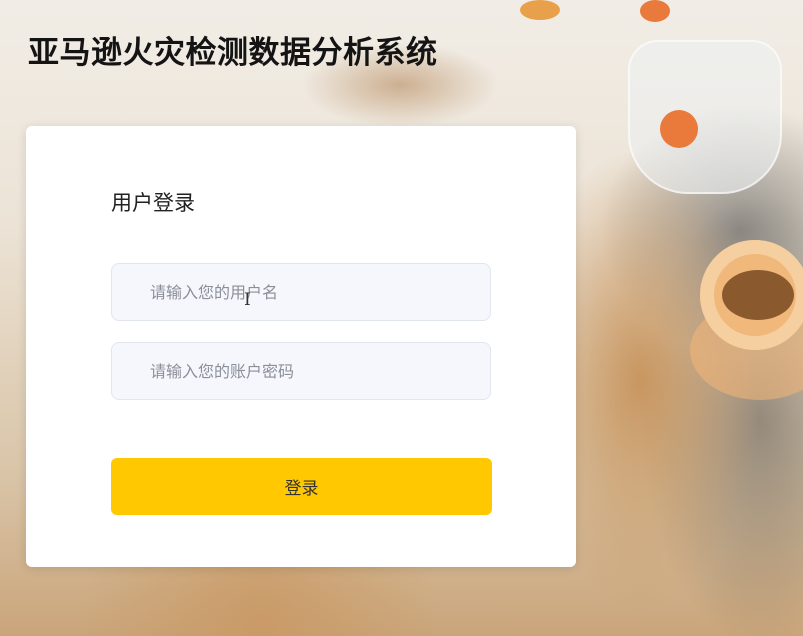  What do you see at coordinates (758, 295) in the screenshot?
I see `coffee-decoration` at bounding box center [758, 295].